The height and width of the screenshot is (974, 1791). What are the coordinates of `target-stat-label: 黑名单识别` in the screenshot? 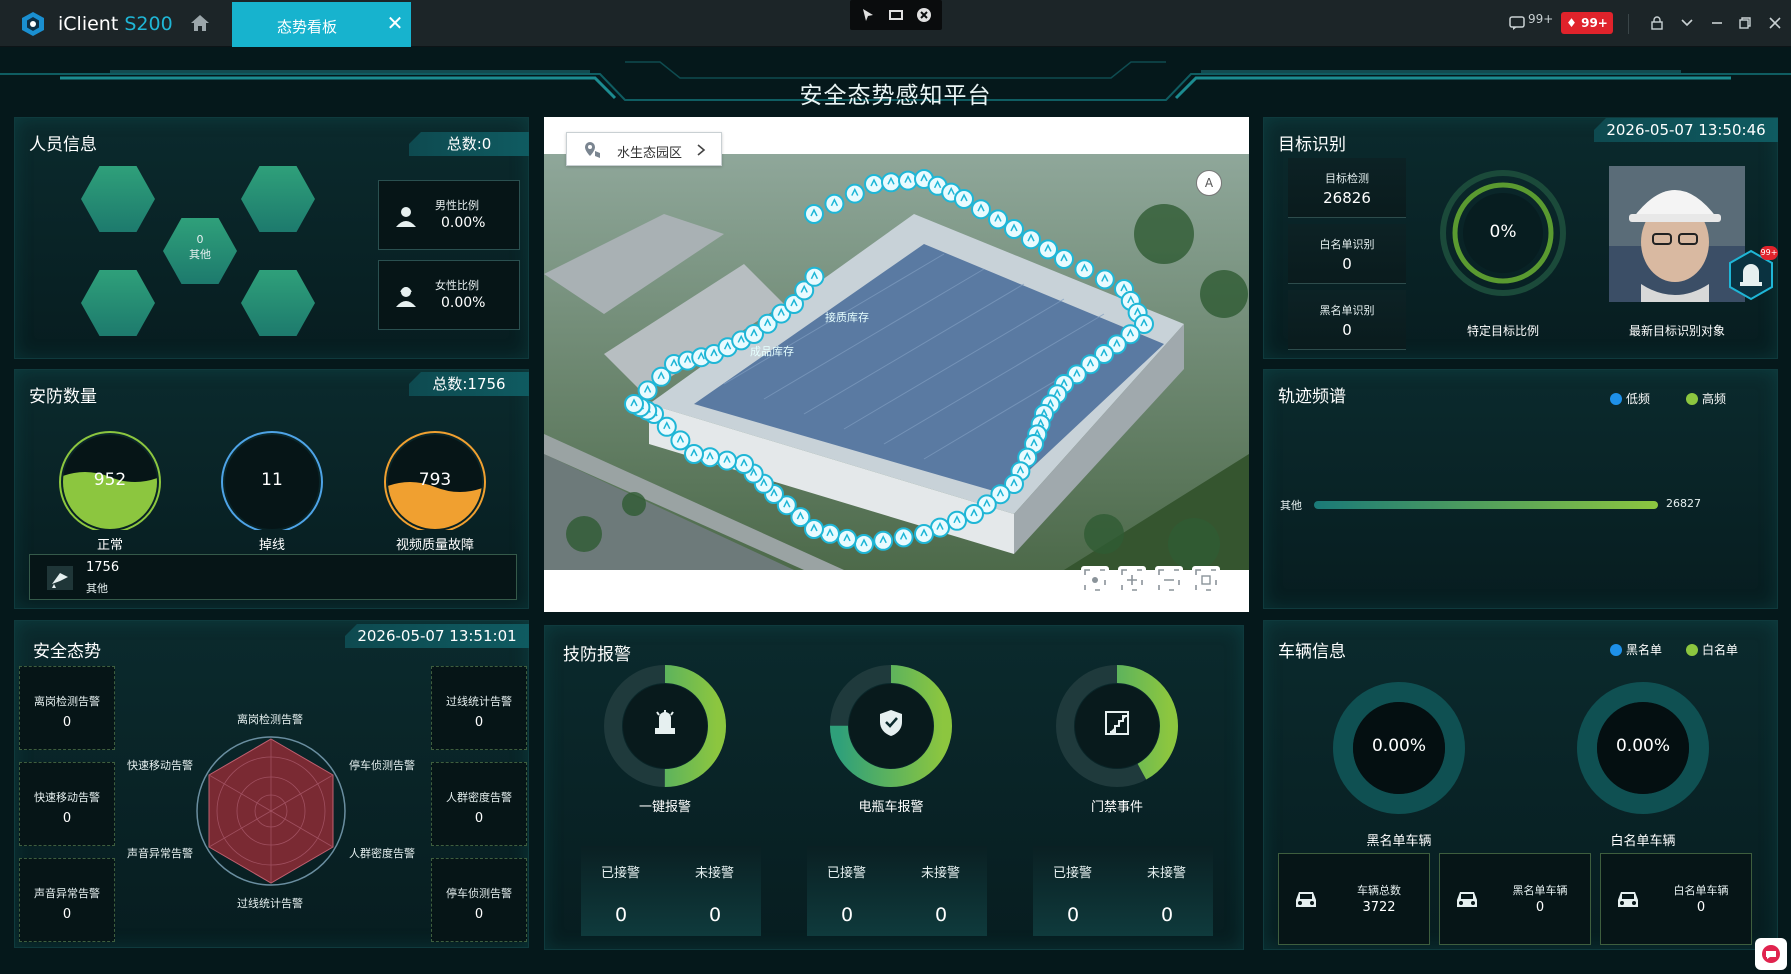 It's located at (1347, 310).